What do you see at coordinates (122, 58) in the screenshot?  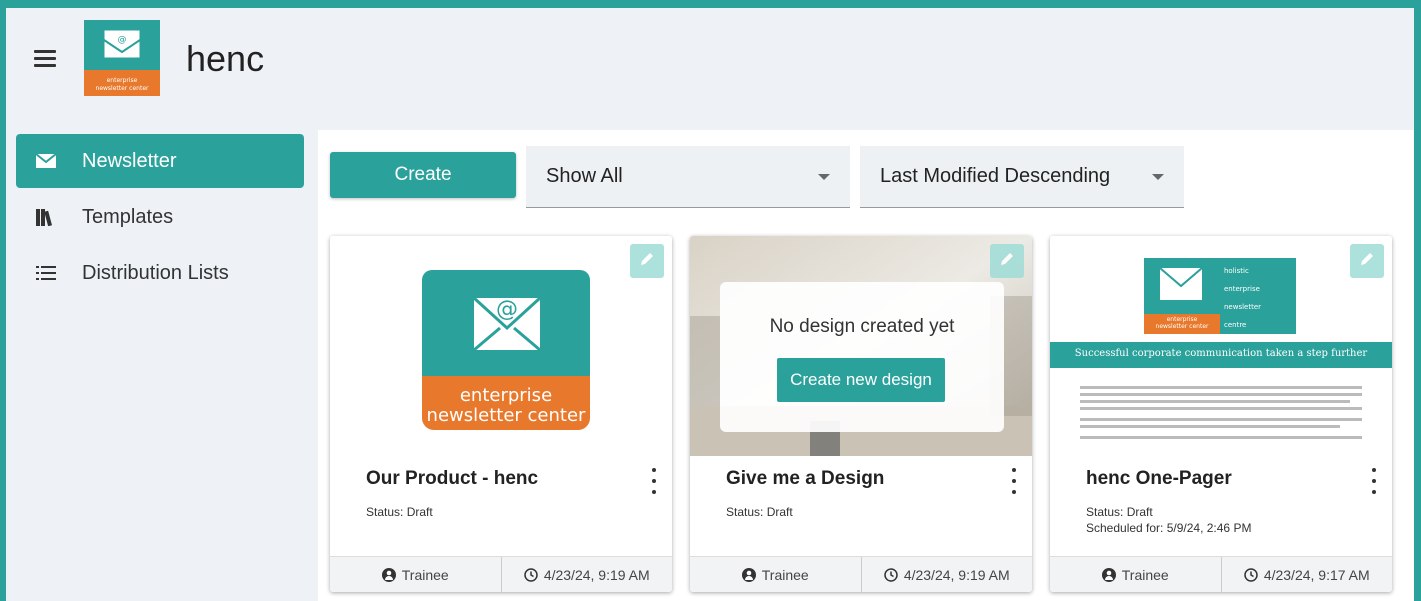 I see `app-logo: @ enterprise newsletter center` at bounding box center [122, 58].